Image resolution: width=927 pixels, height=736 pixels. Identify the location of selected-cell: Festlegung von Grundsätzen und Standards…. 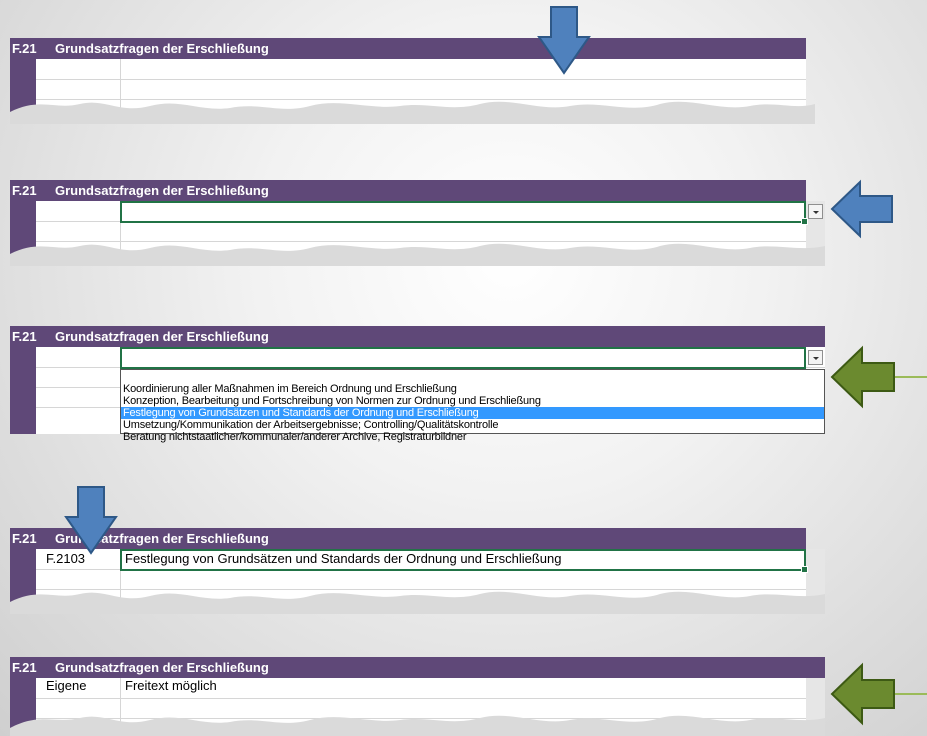
(464, 561).